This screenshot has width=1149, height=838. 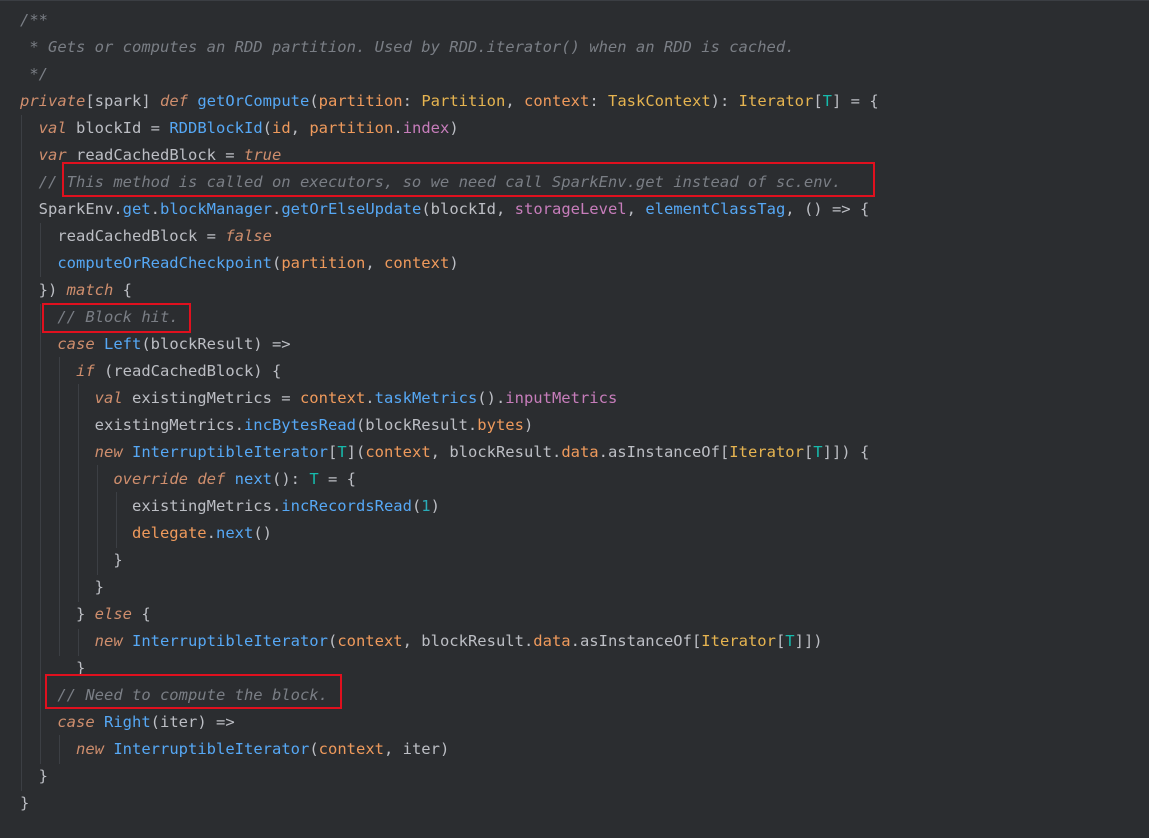 I want to click on code-line: if (readCachedBlock) {, so click(x=150, y=371).